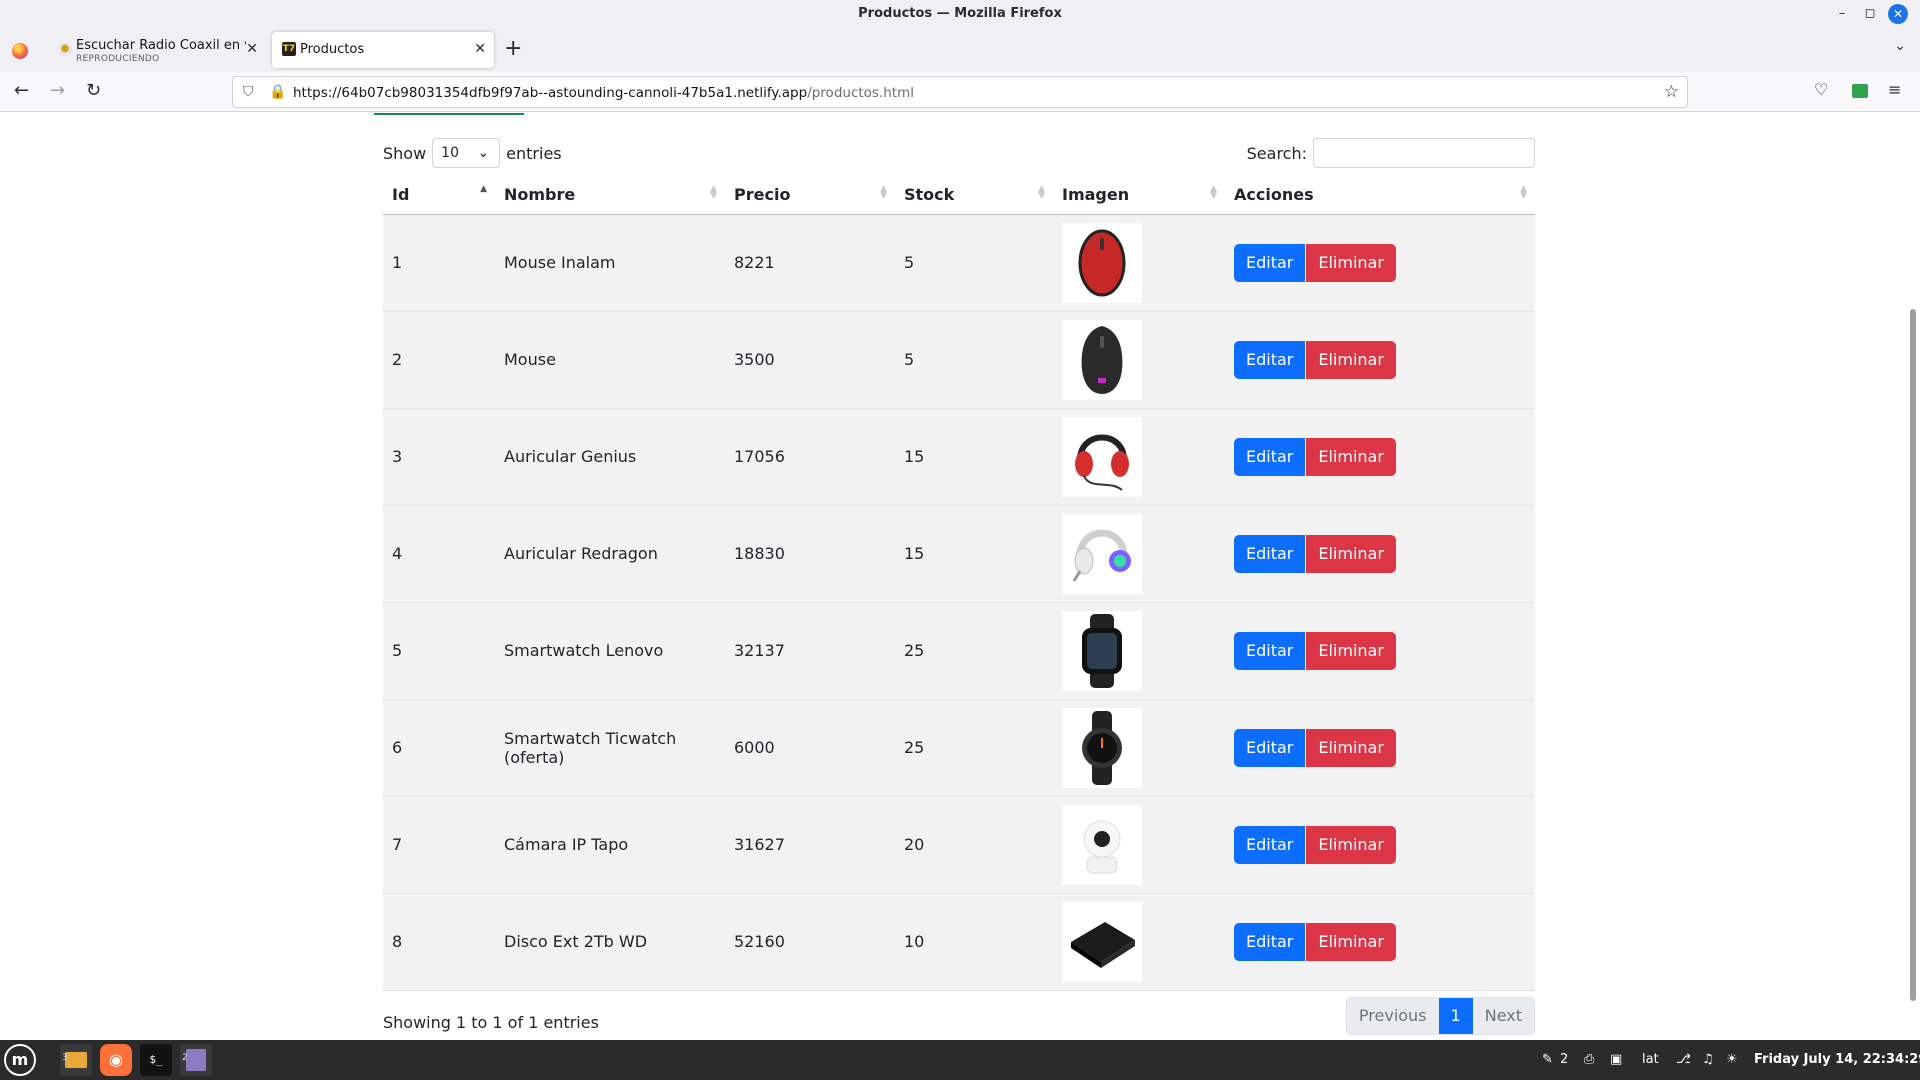 This screenshot has width=1920, height=1080. What do you see at coordinates (610, 195) in the screenshot?
I see `column-header-nombre: Nombre ▲ ▼` at bounding box center [610, 195].